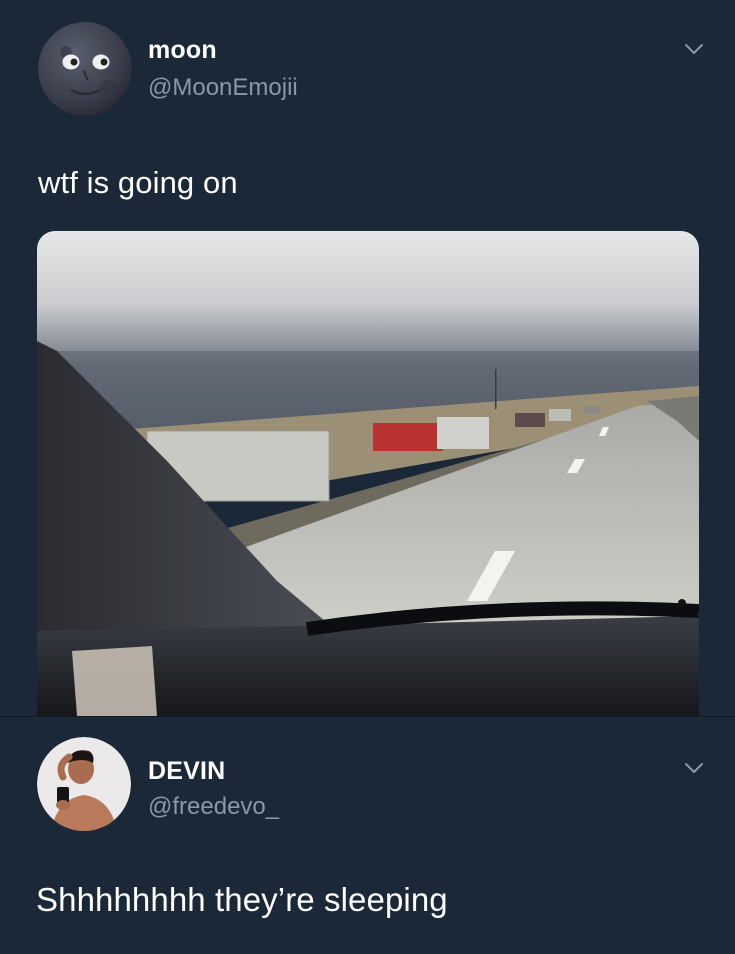 The width and height of the screenshot is (735, 954). Describe the element at coordinates (213, 807) in the screenshot. I see `user-handle: @freedevo_` at that location.